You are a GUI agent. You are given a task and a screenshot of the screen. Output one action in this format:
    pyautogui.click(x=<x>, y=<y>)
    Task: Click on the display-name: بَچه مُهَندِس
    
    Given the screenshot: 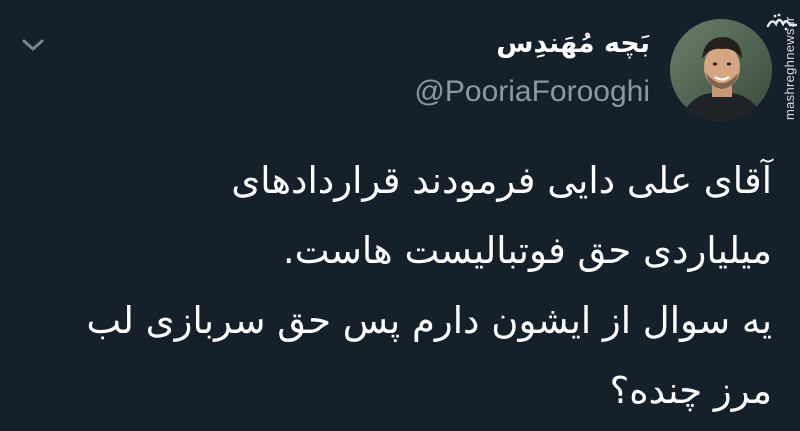 What is the action you would take?
    pyautogui.click(x=532, y=44)
    